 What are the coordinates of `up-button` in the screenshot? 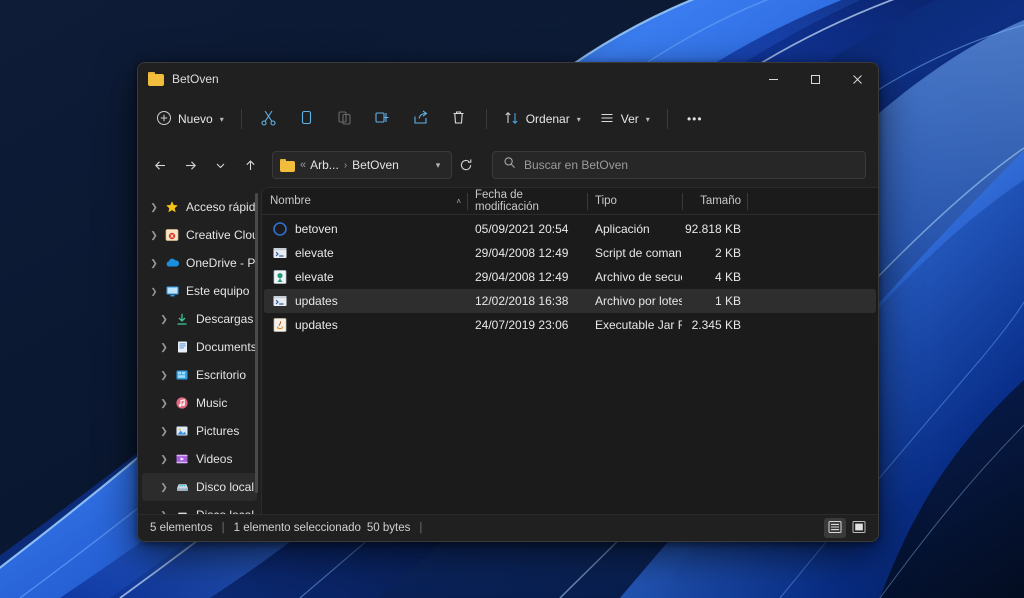 It's located at (250, 165).